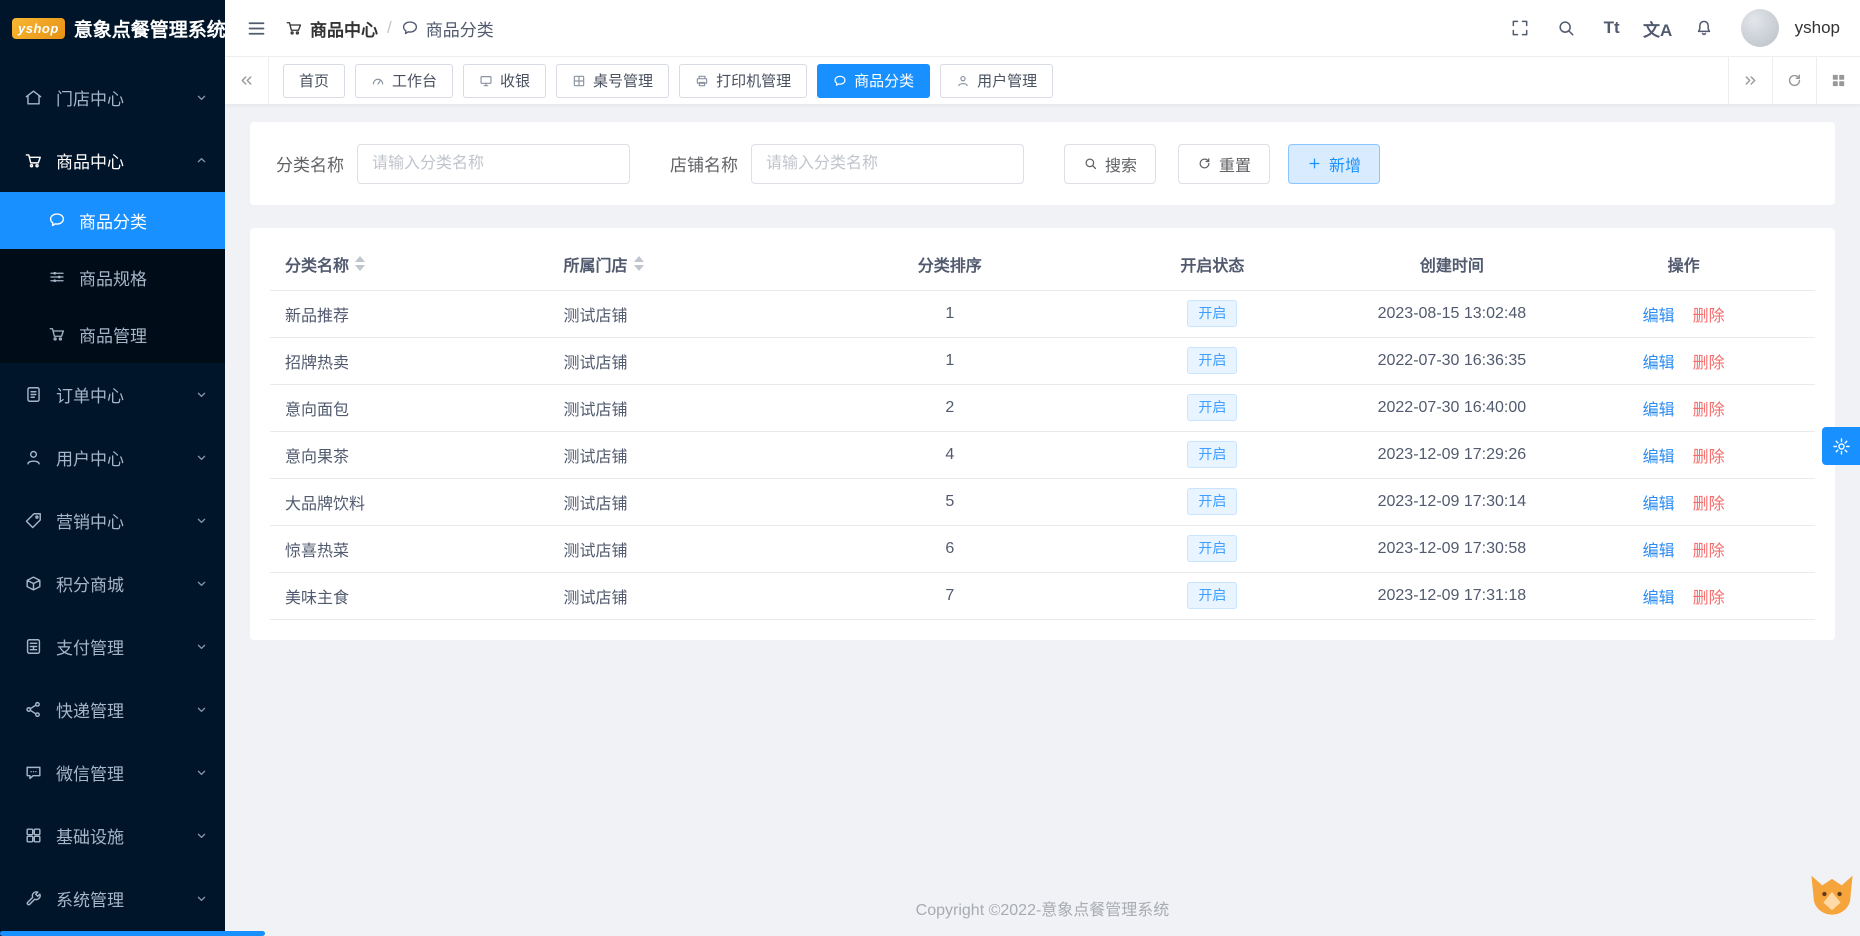 The width and height of the screenshot is (1860, 936). Describe the element at coordinates (887, 163) in the screenshot. I see `store-name-input` at that location.